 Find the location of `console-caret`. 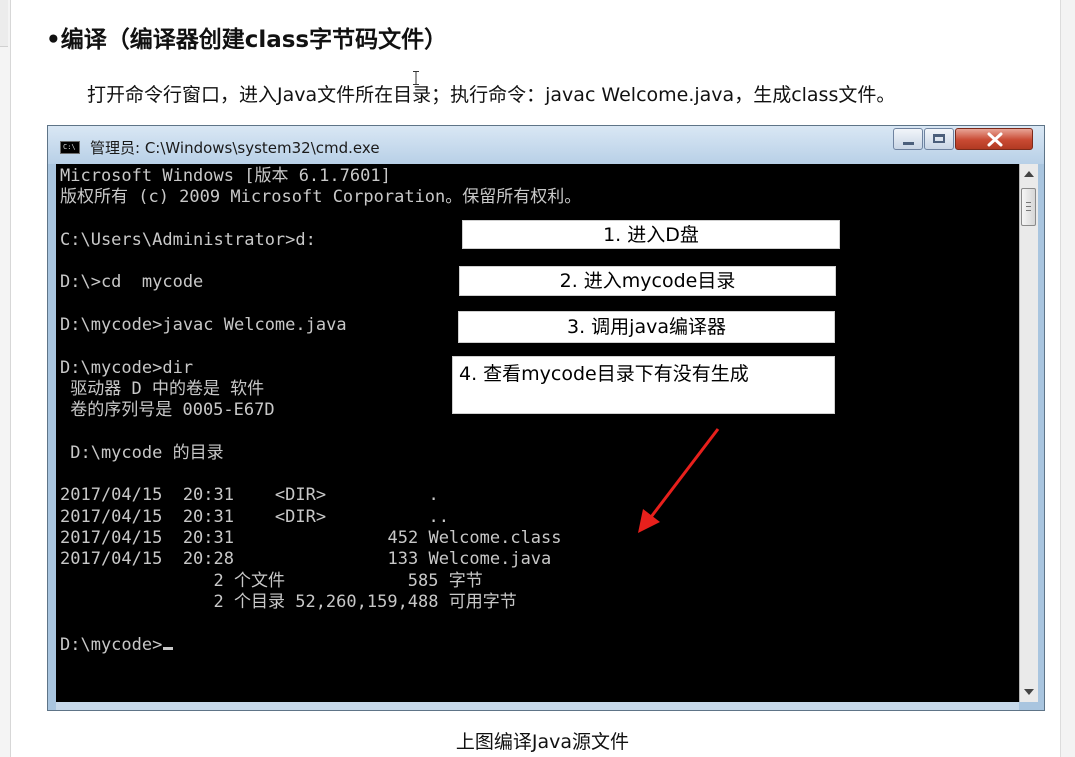

console-caret is located at coordinates (168, 648).